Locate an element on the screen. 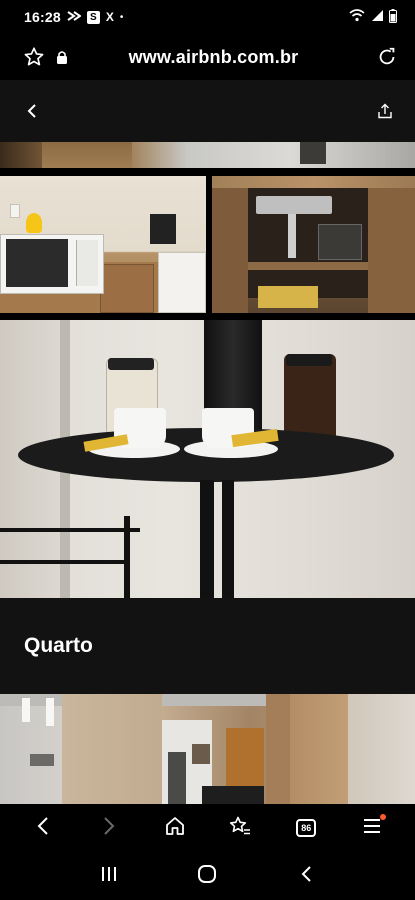  wifi-icon is located at coordinates (357, 17).